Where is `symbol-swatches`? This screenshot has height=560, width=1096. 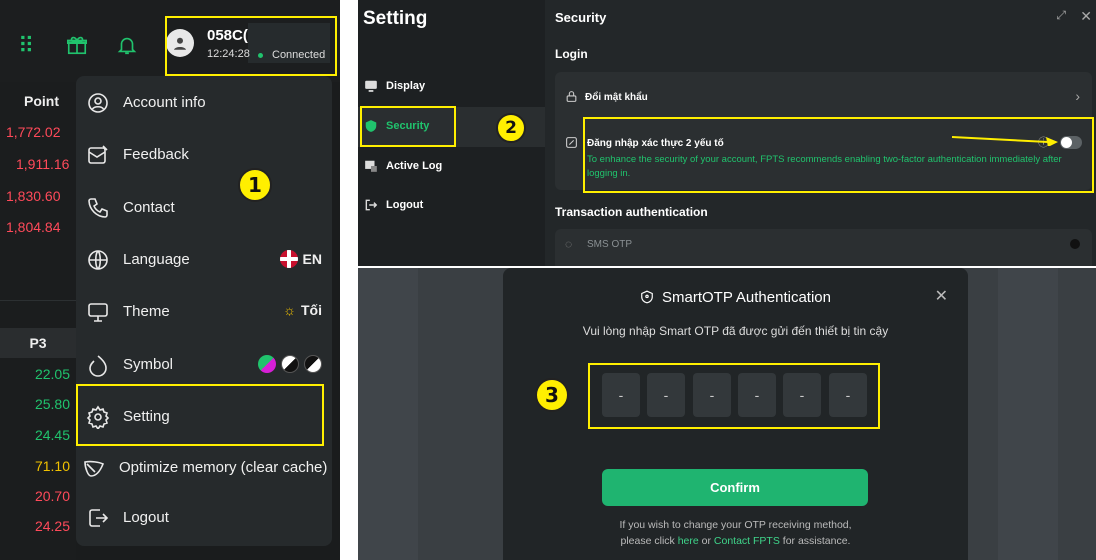 symbol-swatches is located at coordinates (290, 364).